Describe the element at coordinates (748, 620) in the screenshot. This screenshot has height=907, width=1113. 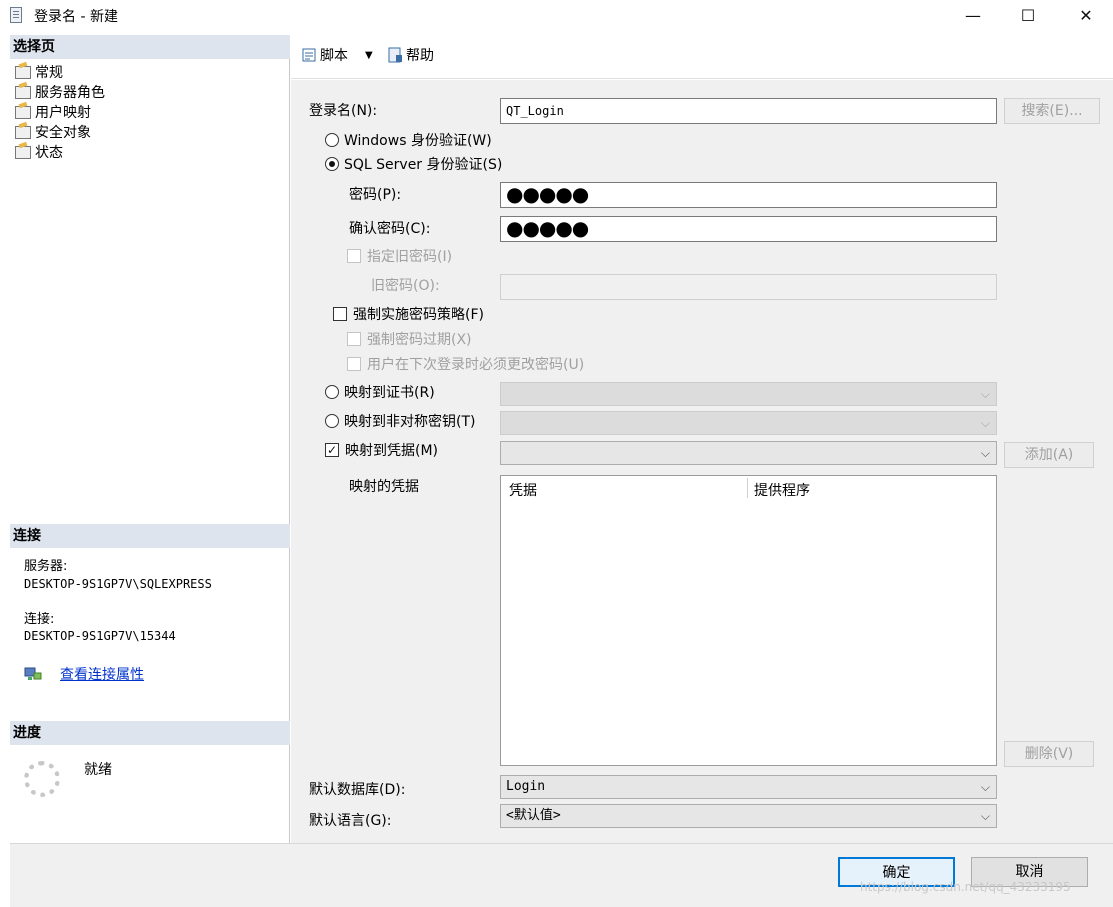
I see `mapped-credentials-grid: 凭据 提供程序` at that location.